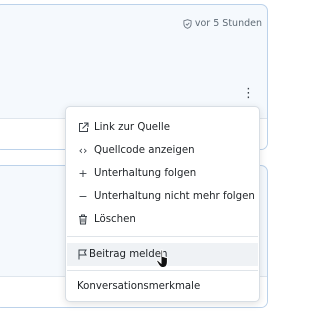 The height and width of the screenshot is (320, 320). Describe the element at coordinates (83, 173) in the screenshot. I see `plus-icon: +` at that location.